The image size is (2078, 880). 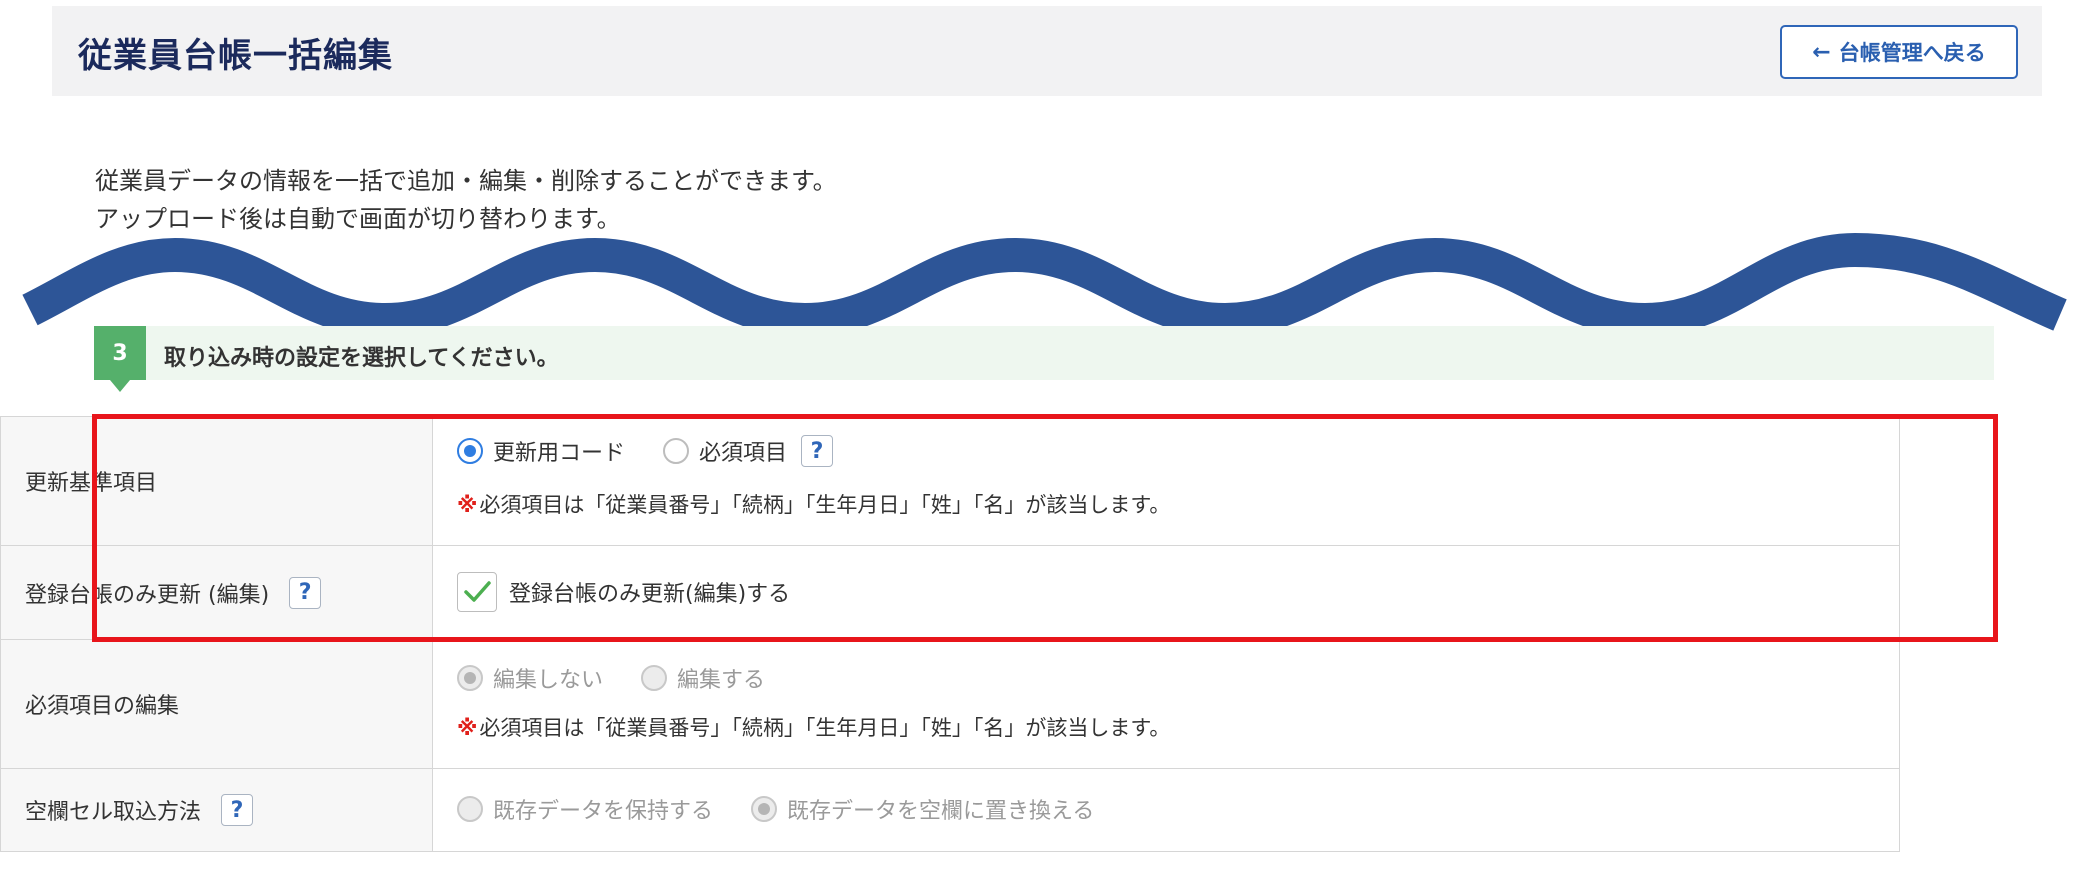 What do you see at coordinates (1166, 592) in the screenshot?
I see `registered-only-value-cell: 登録台帳のみ更新(編集)する` at bounding box center [1166, 592].